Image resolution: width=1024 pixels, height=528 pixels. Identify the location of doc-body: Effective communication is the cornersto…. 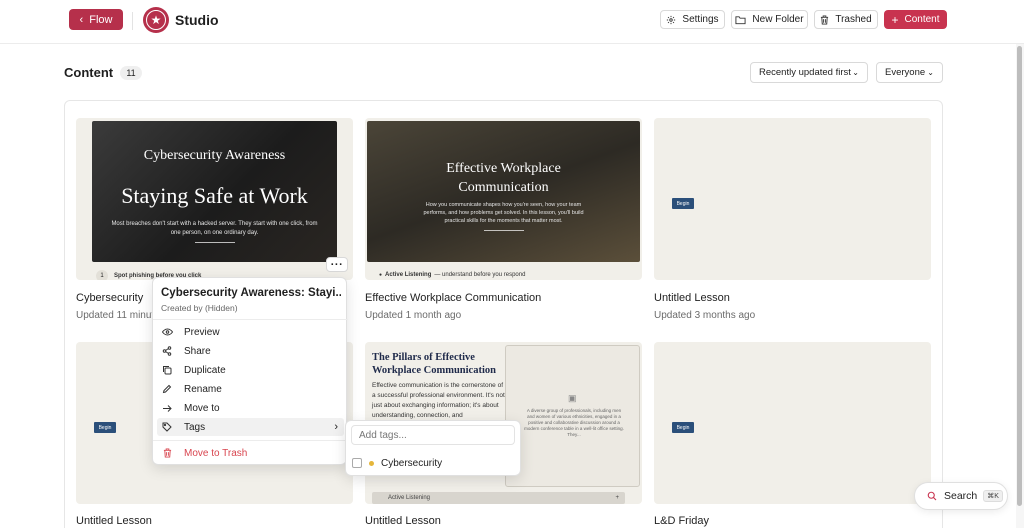
(438, 400).